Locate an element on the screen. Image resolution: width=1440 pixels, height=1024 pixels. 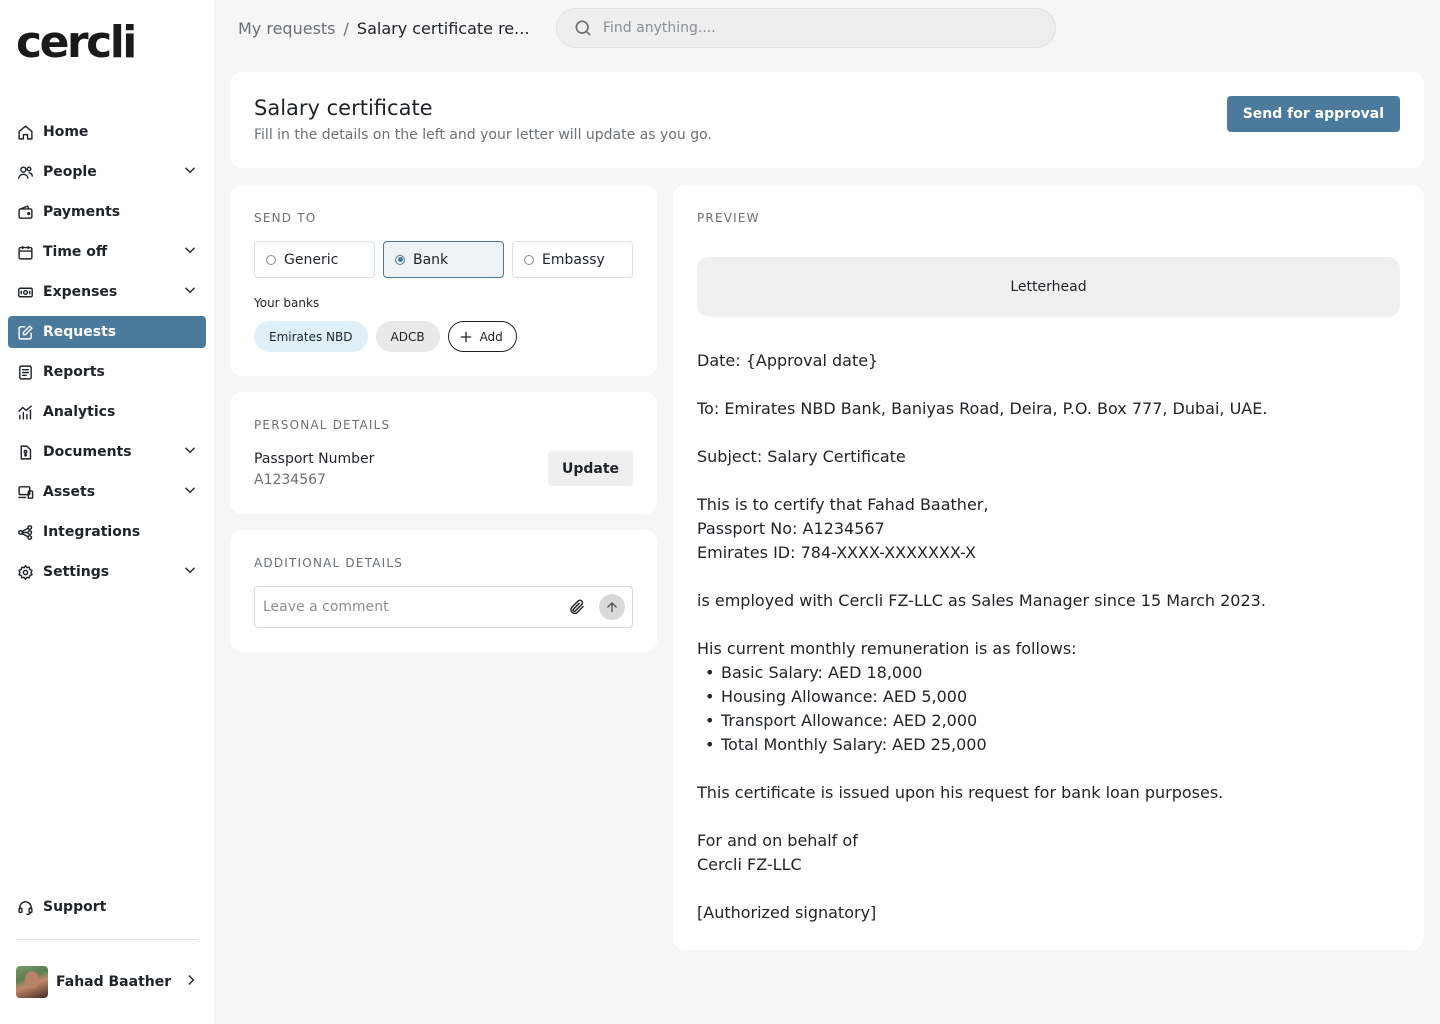
sidebar-item-label: People is located at coordinates (70, 172).